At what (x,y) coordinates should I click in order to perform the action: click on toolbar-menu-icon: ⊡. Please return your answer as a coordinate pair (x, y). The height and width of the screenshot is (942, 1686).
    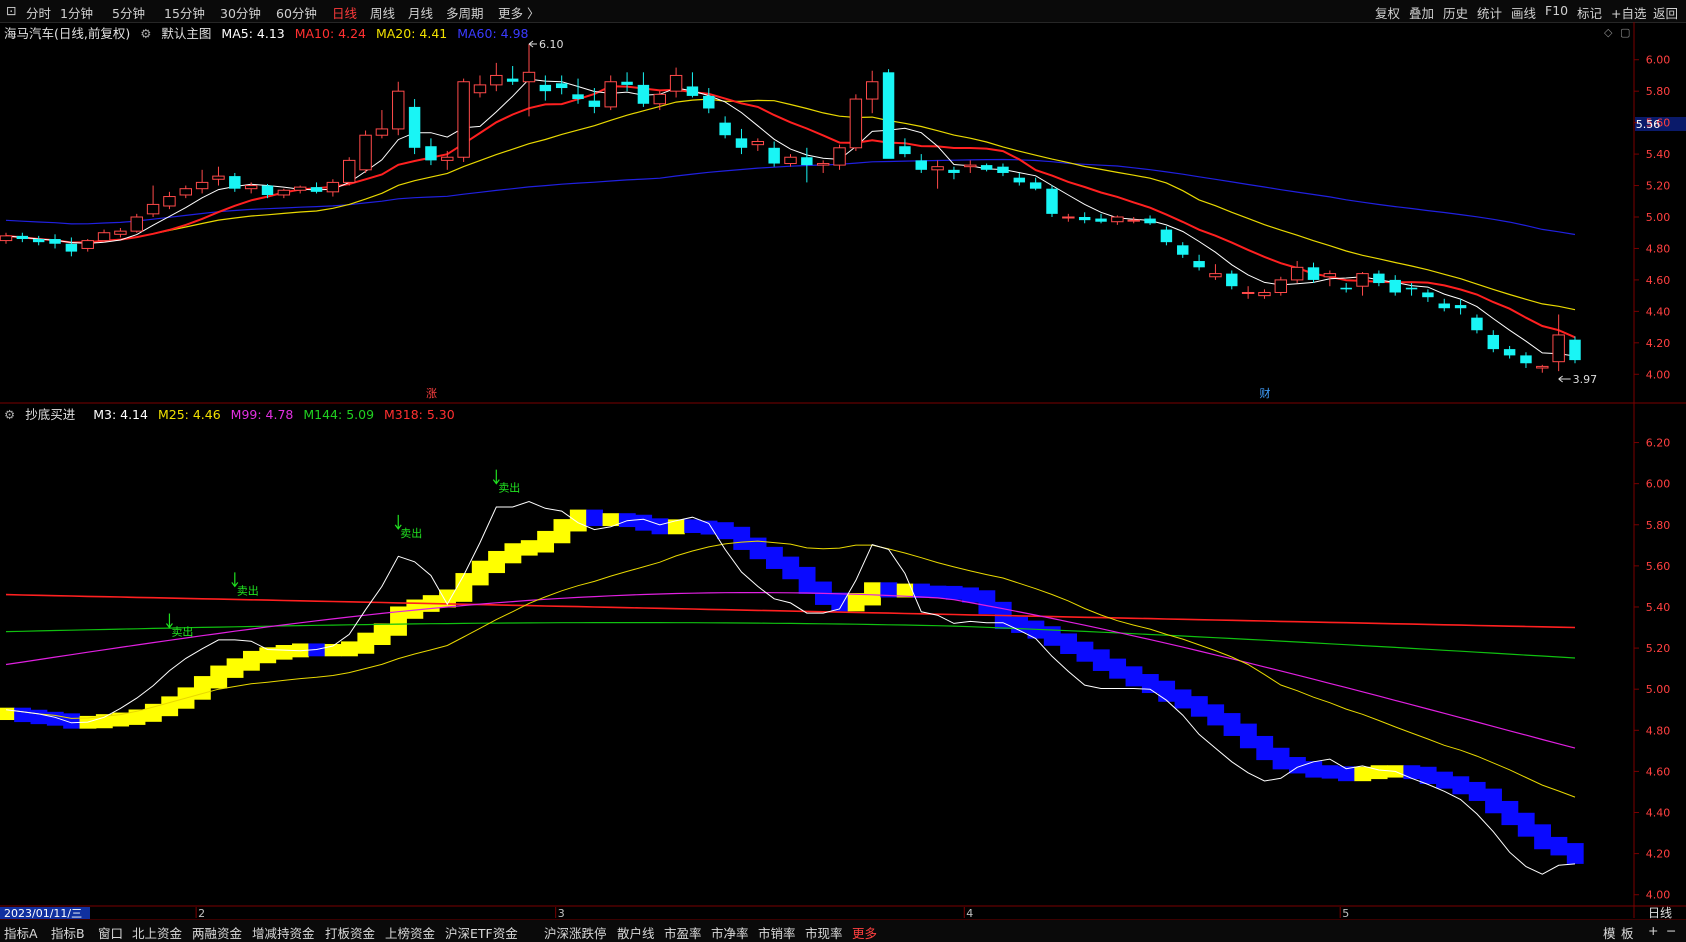
    Looking at the image, I should click on (11, 10).